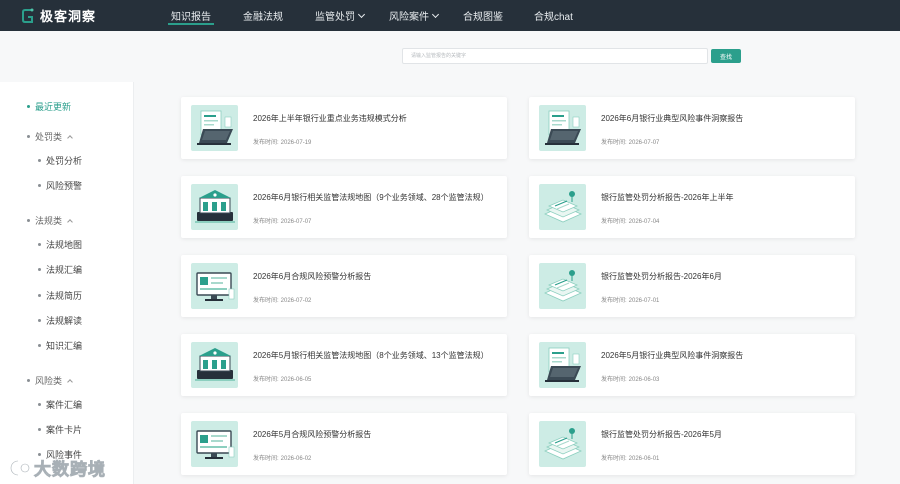 This screenshot has height=484, width=900. I want to click on sidebar-item-label: 案件汇编, so click(64, 405).